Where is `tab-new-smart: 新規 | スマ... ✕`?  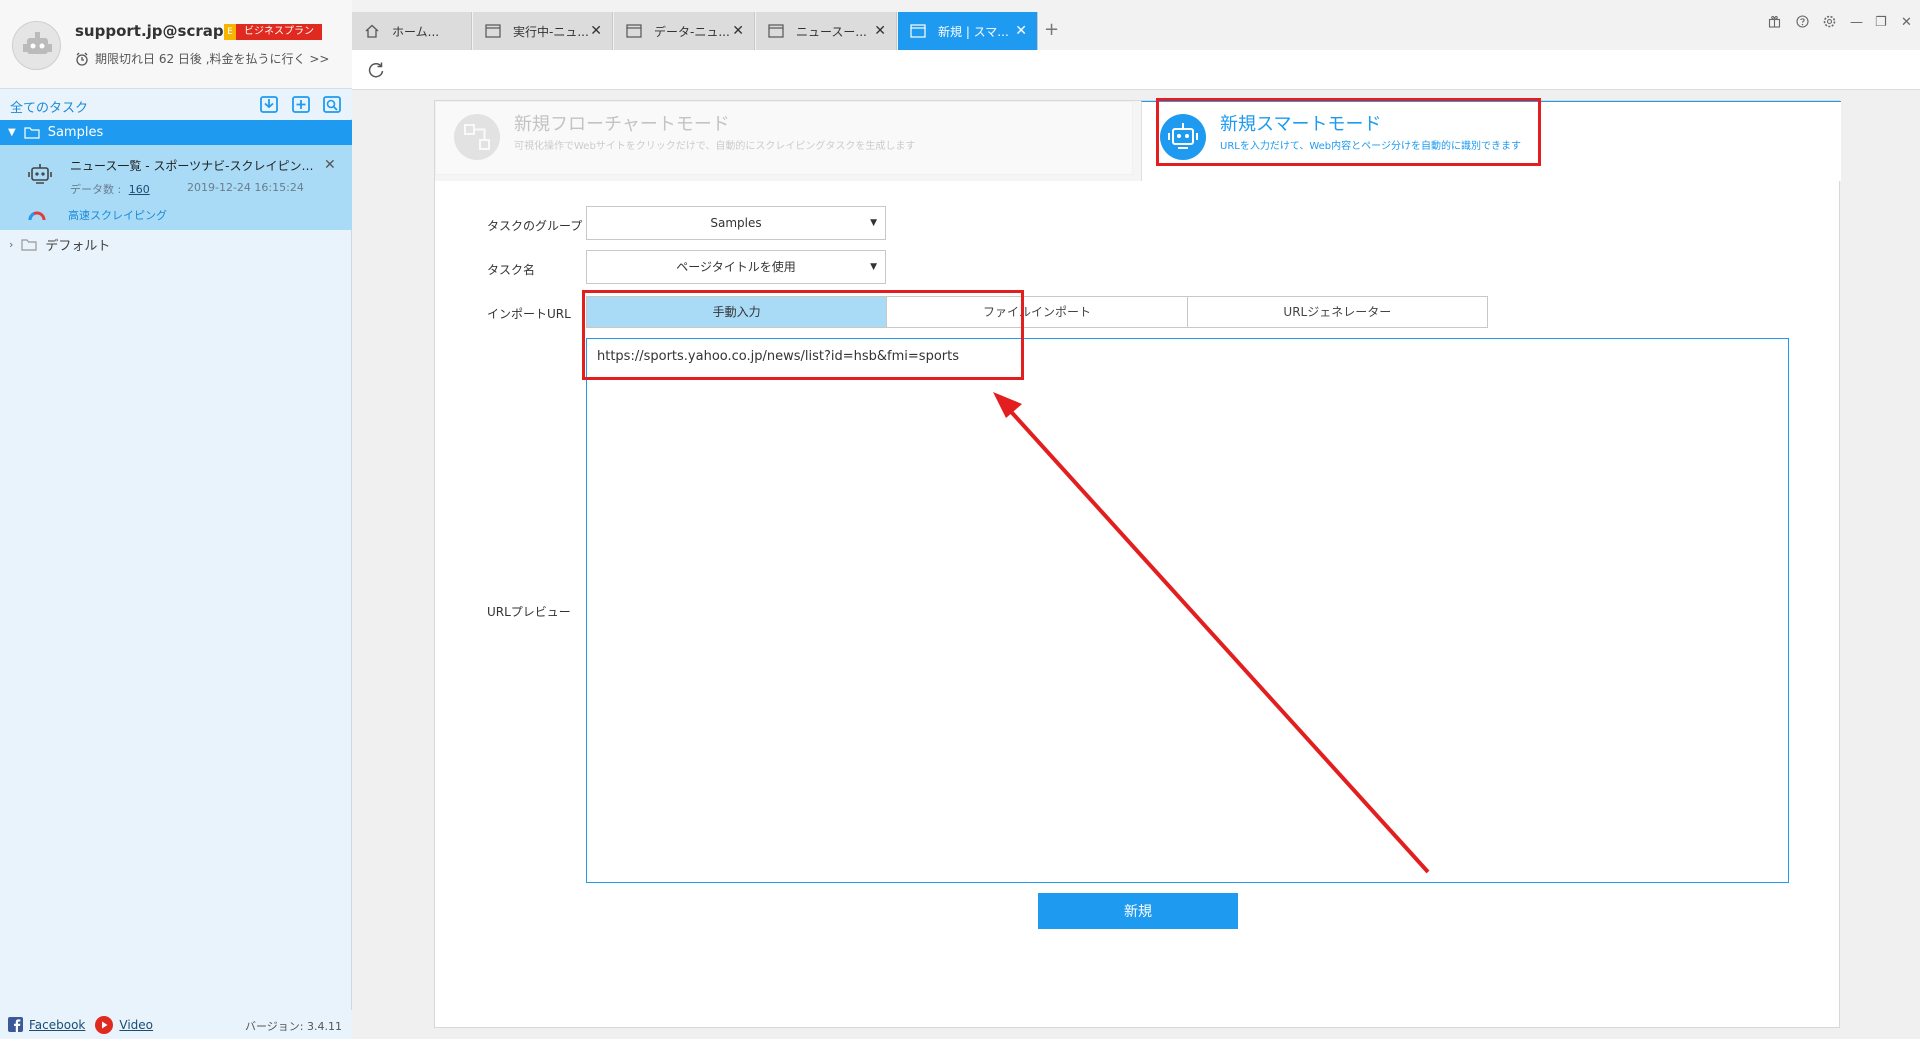 tab-new-smart: 新規 | スマ... ✕ is located at coordinates (968, 31).